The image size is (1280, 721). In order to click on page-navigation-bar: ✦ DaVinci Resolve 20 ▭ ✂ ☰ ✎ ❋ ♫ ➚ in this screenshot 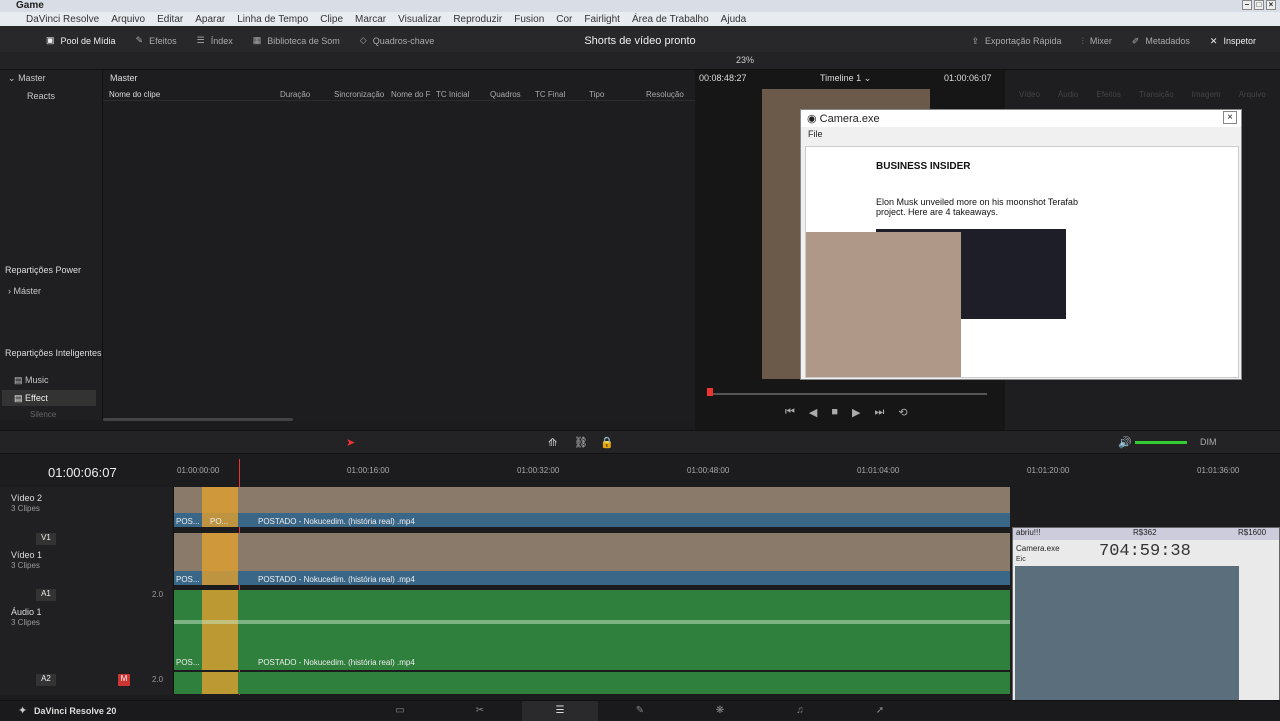, I will do `click(640, 710)`.